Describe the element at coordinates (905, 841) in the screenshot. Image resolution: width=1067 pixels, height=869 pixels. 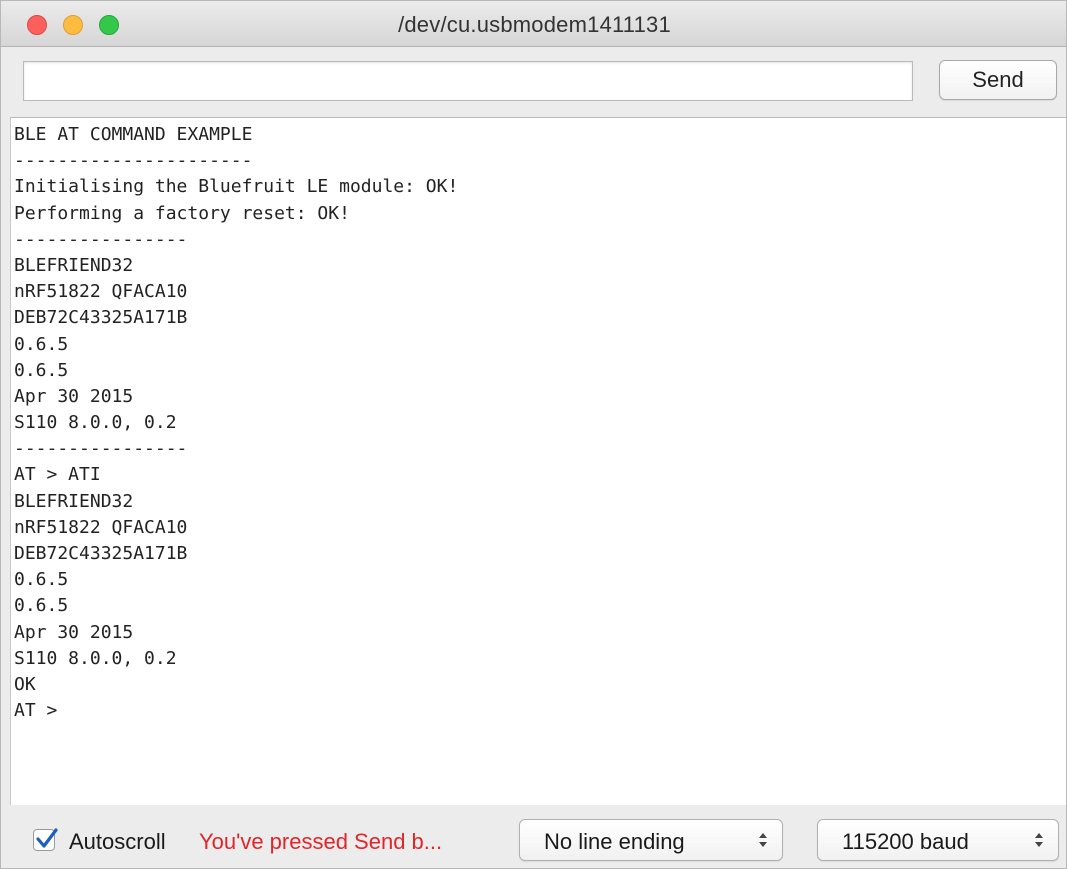
I see `baud-rate-value: 115200 baud` at that location.